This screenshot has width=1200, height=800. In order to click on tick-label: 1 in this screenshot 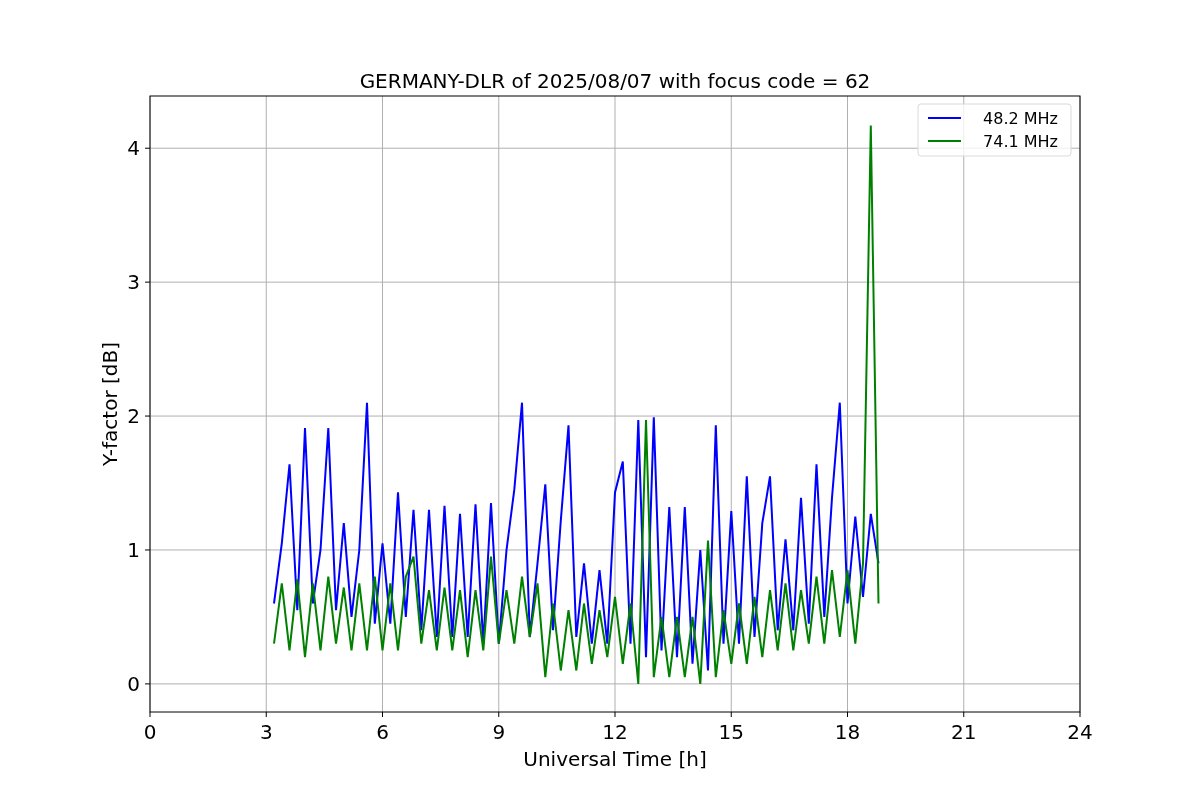, I will do `click(133, 549)`.